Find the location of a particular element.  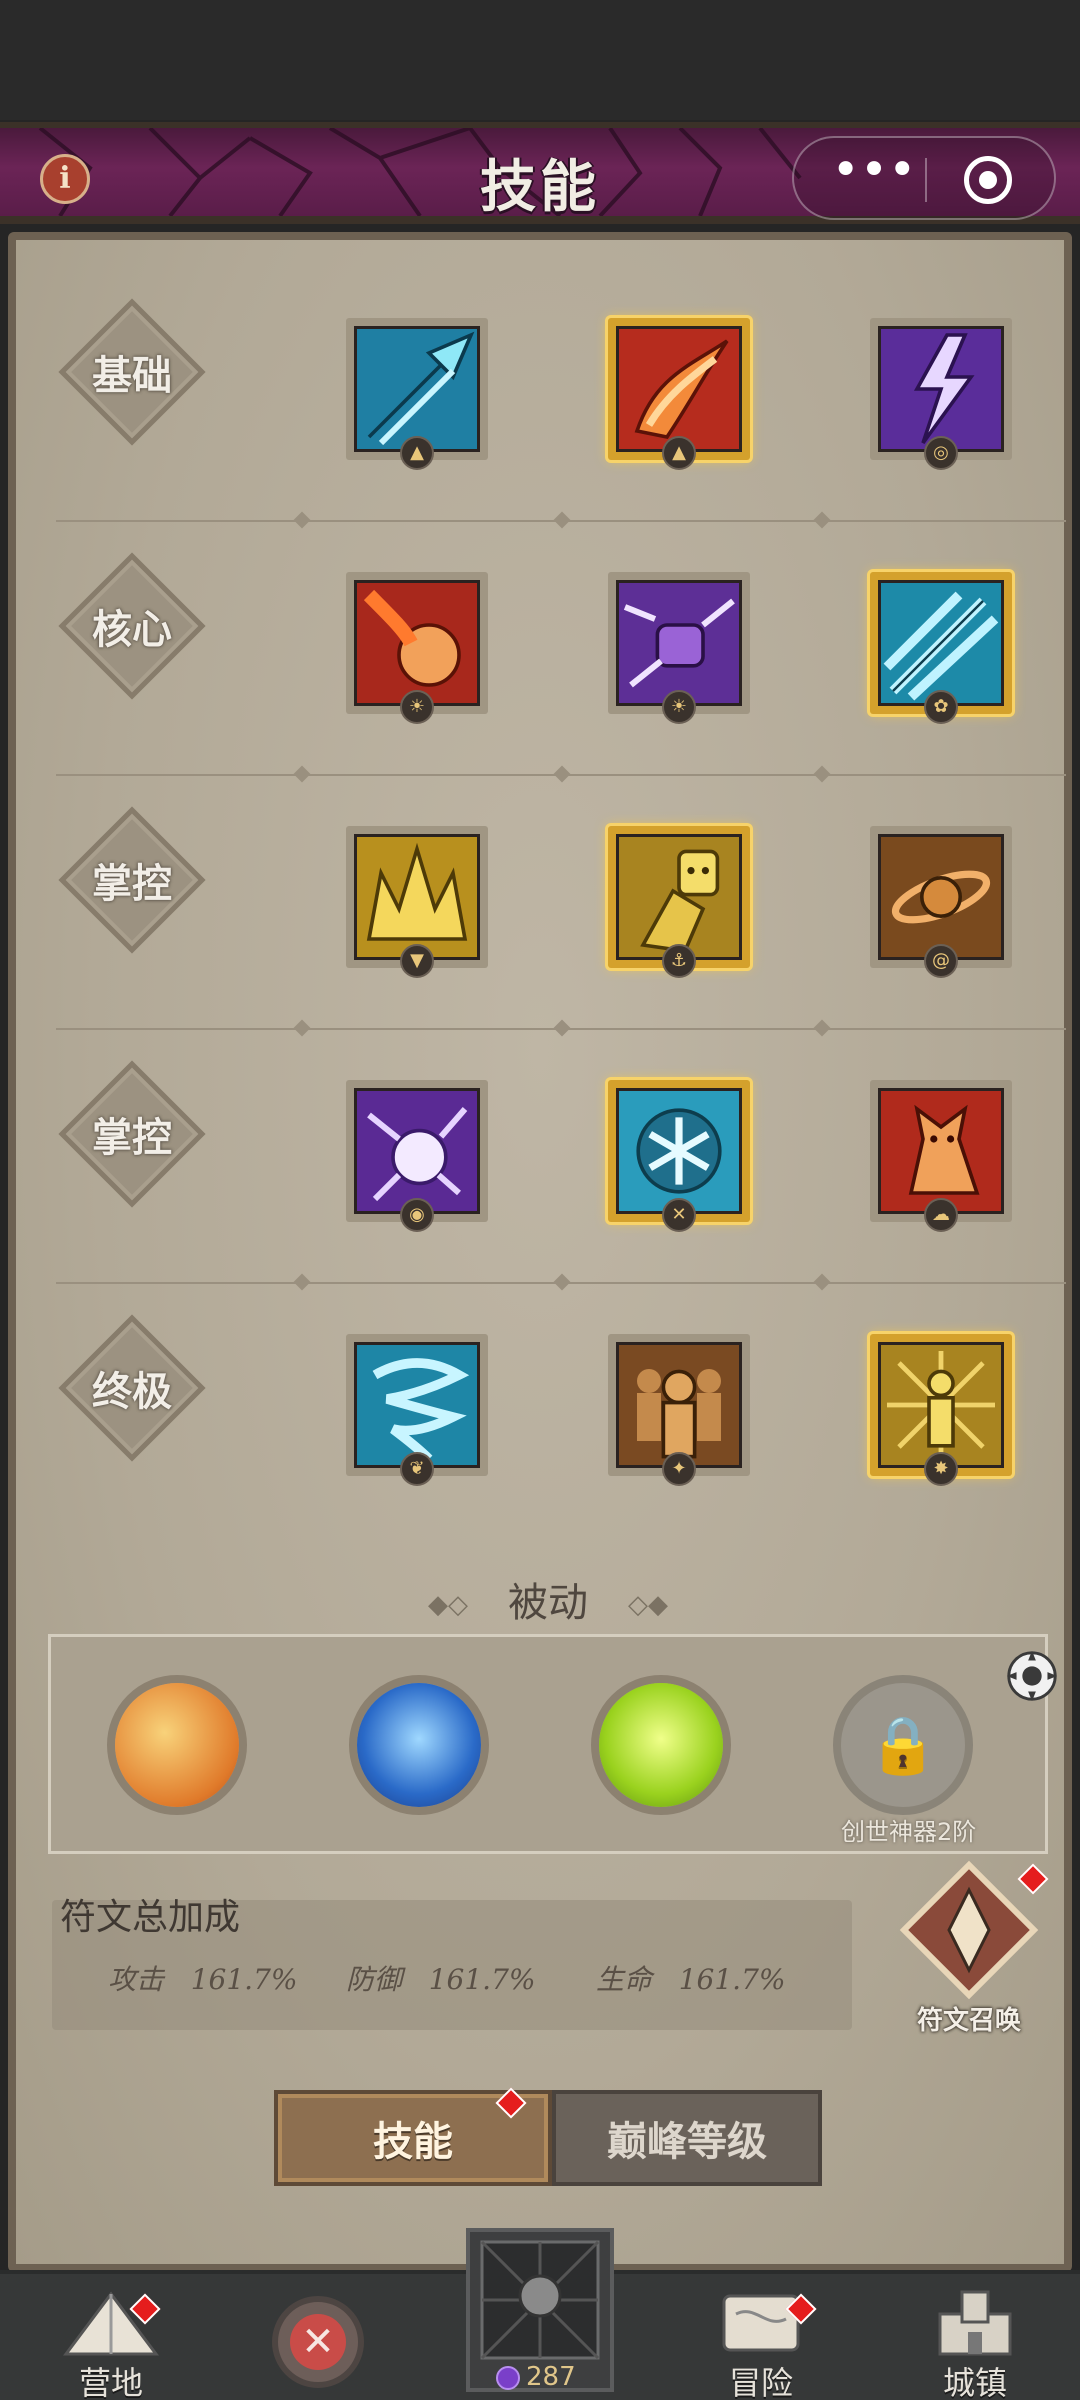

skill-slot: ✦ is located at coordinates (679, 1410).